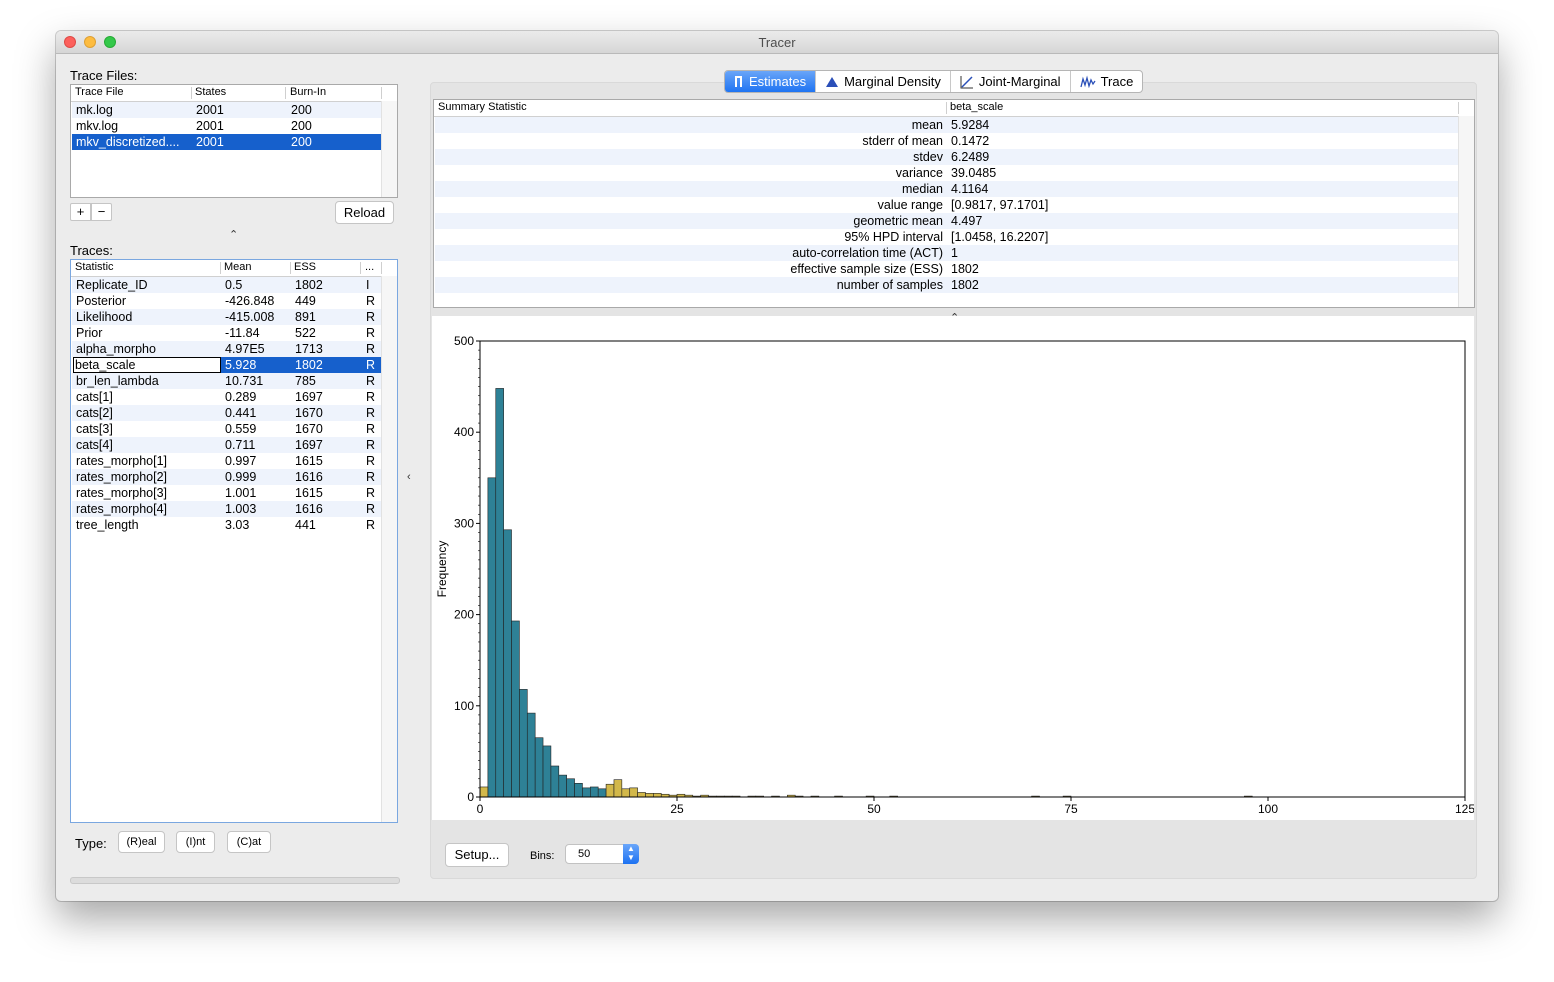  Describe the element at coordinates (226, 317) in the screenshot. I see `trace-row: Likelihood -415.008 891 R` at that location.